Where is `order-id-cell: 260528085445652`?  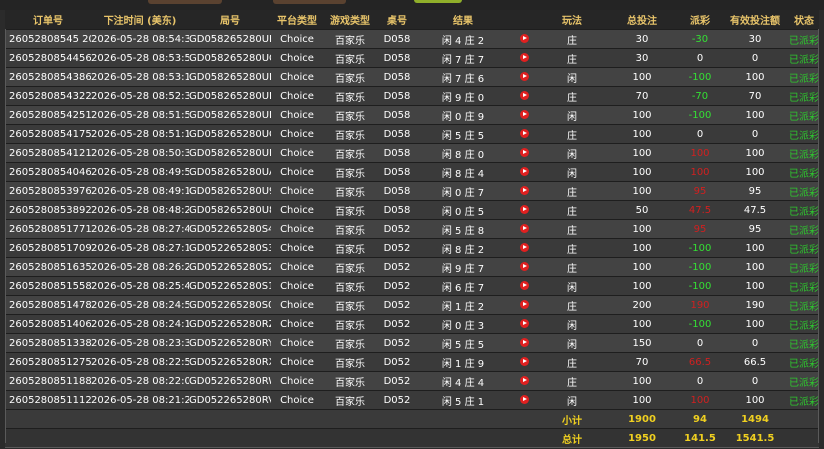 order-id-cell: 260528085445652 is located at coordinates (48, 58).